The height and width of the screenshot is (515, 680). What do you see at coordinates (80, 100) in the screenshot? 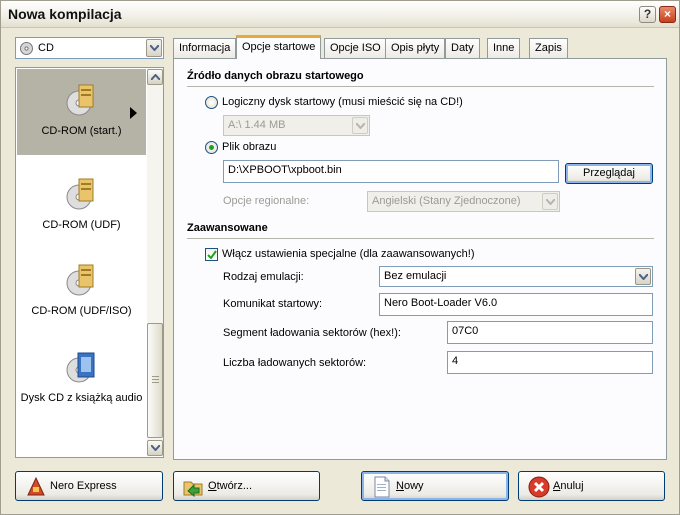
I see `cd-rom-boot-icon` at bounding box center [80, 100].